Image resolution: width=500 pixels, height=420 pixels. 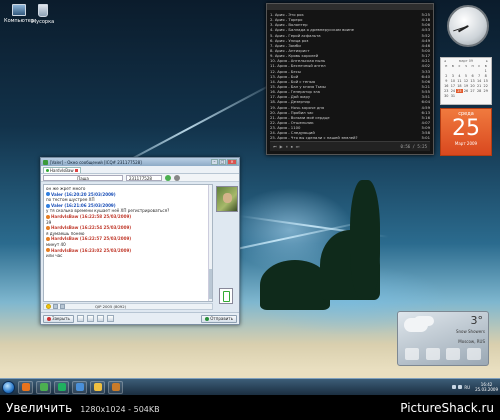 What do you see at coordinates (250, 386) in the screenshot?
I see `taskbar: RU 16:42 25.03.2009` at bounding box center [250, 386].